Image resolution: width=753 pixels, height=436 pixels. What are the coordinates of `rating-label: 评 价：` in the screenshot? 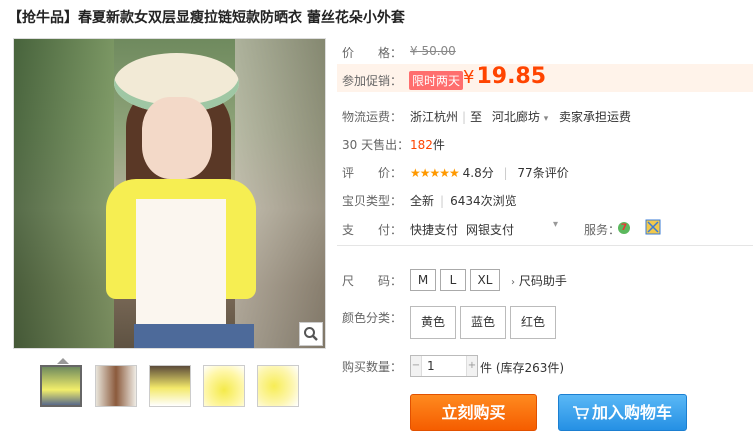 It's located at (372, 173).